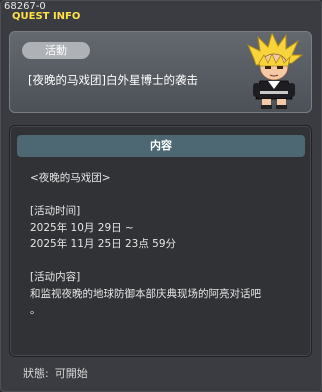 The width and height of the screenshot is (322, 392). Describe the element at coordinates (70, 178) in the screenshot. I see `content-line: <夜晚的马戏团>` at that location.